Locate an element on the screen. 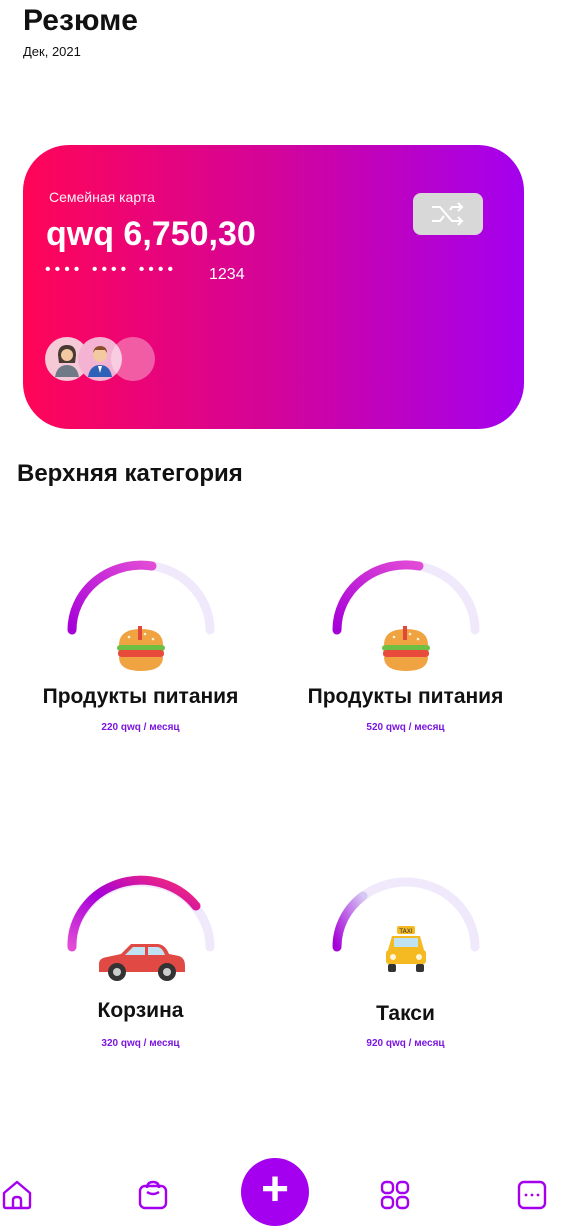  shuffle-button is located at coordinates (448, 214).